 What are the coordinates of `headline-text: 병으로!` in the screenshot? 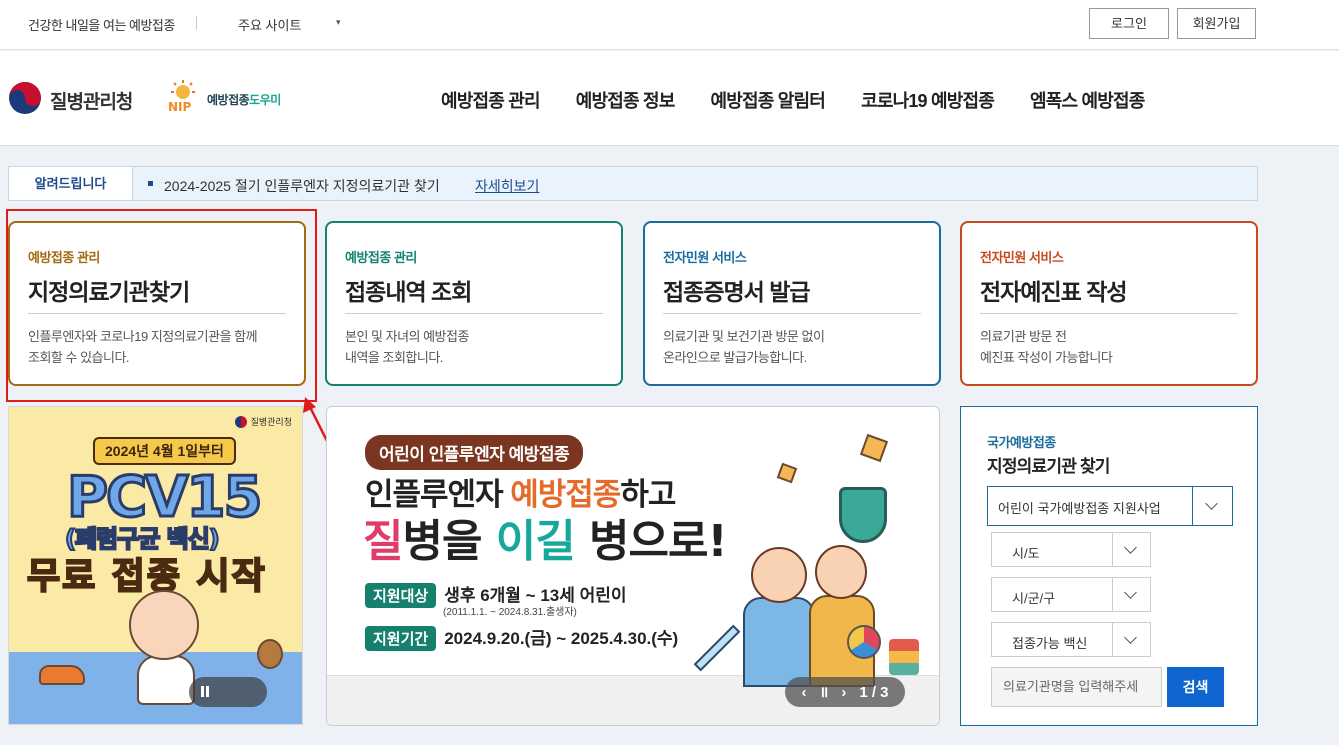 It's located at (651, 541).